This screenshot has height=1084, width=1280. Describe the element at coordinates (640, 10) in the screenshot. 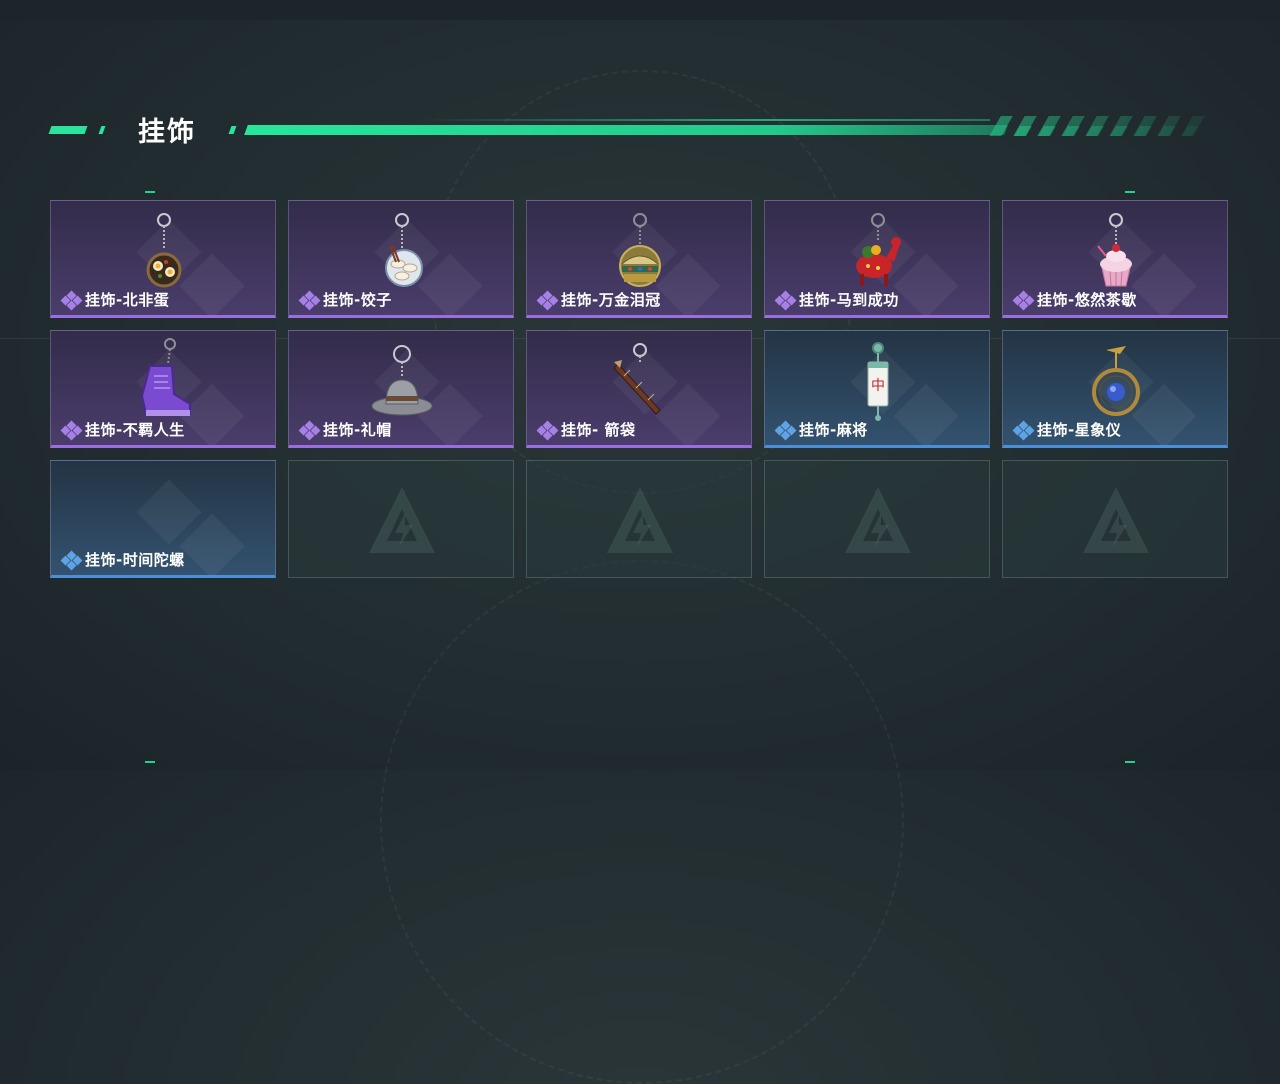

I see `top-bar` at that location.